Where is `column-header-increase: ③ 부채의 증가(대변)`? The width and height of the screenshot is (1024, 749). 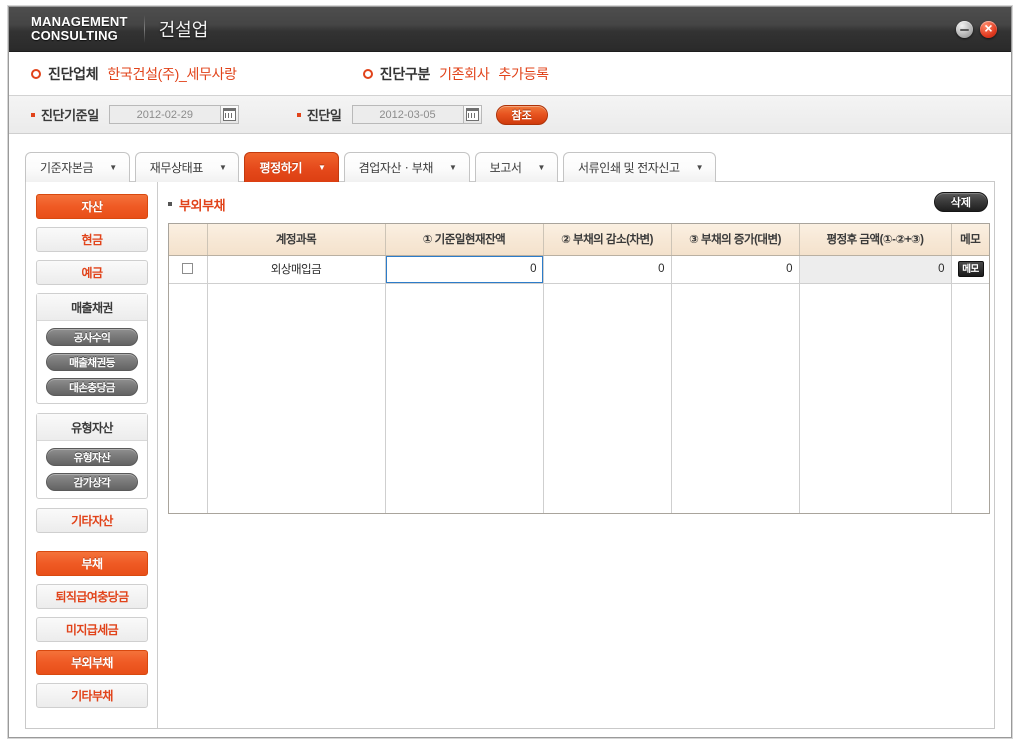
column-header-increase: ③ 부채의 증가(대변) is located at coordinates (735, 240).